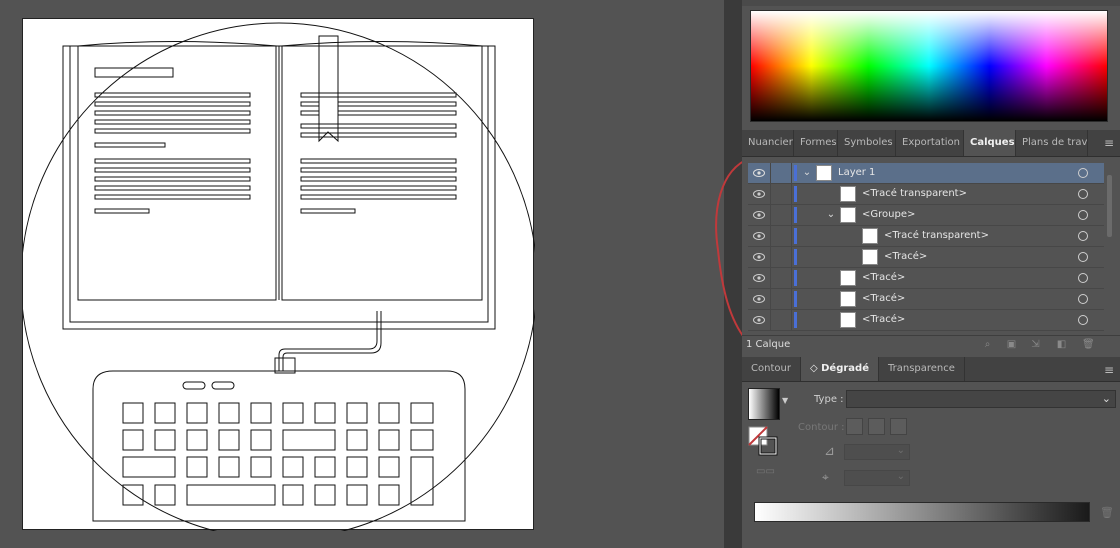 The height and width of the screenshot is (548, 1120). Describe the element at coordinates (888, 215) in the screenshot. I see `layer-name: <Groupe>` at that location.